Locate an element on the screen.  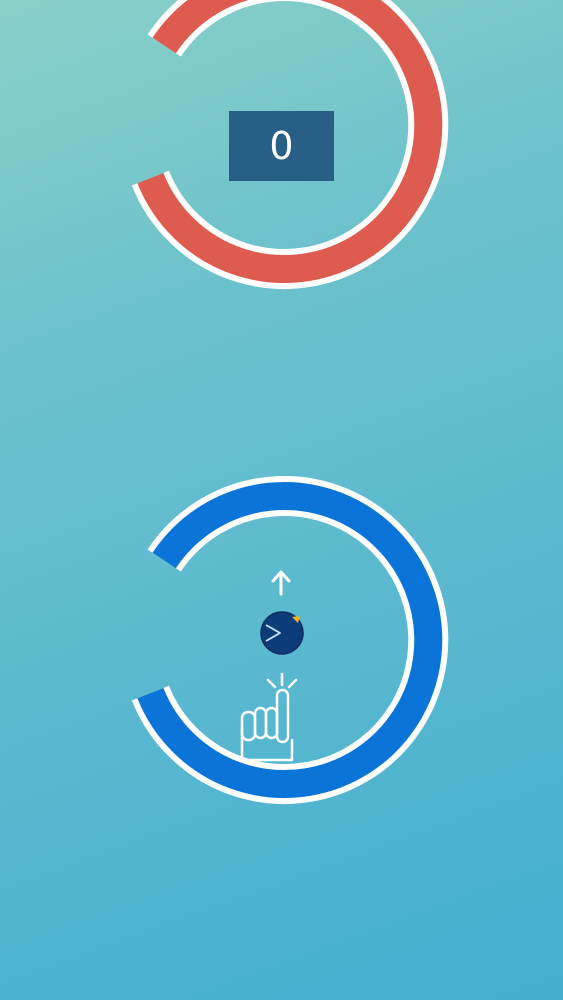
score-display: 0 is located at coordinates (281, 146).